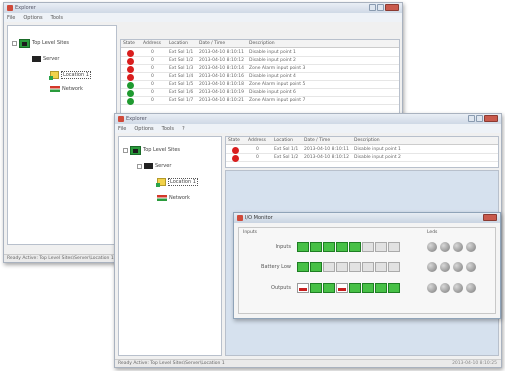 This screenshot has height=371, width=505. What do you see at coordinates (367, 218) in the screenshot?
I see `dialog-titlebar: I/O Monitor` at bounding box center [367, 218].